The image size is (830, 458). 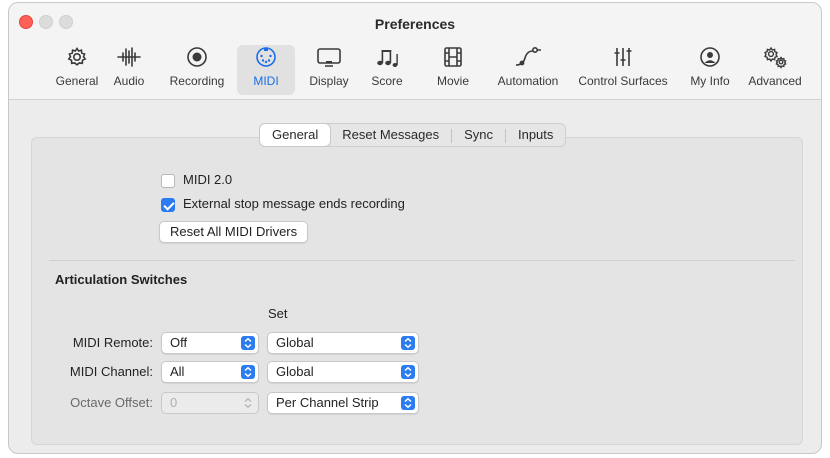 I want to click on popup-value: Per Channel Strip, so click(x=327, y=402).